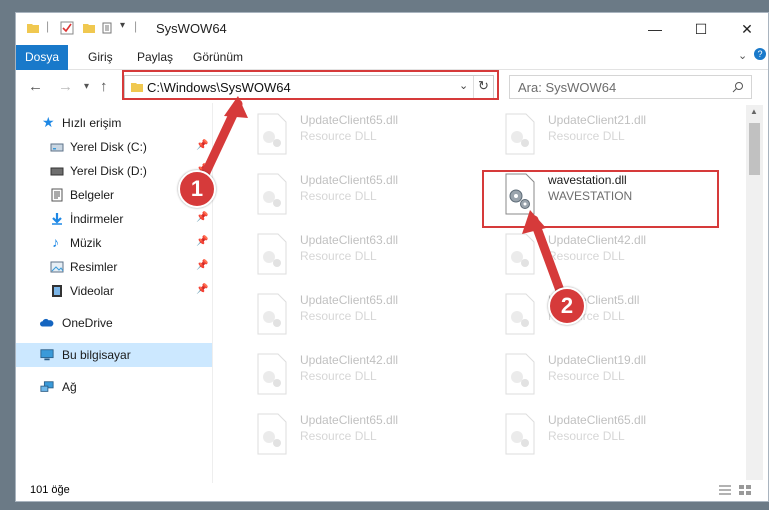  I want to click on step-1-badge: 1, so click(197, 189).